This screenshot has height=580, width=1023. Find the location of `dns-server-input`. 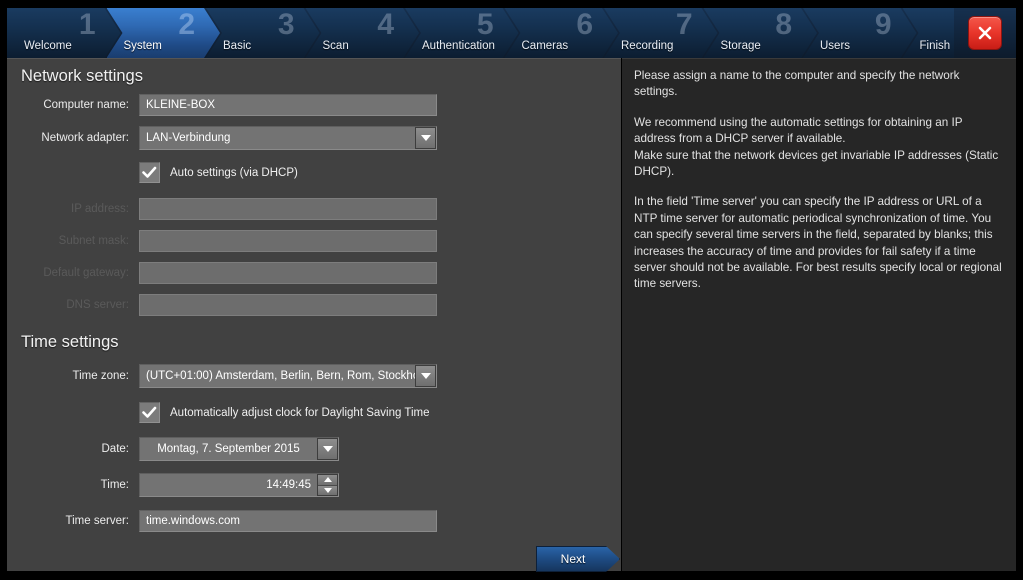

dns-server-input is located at coordinates (288, 305).